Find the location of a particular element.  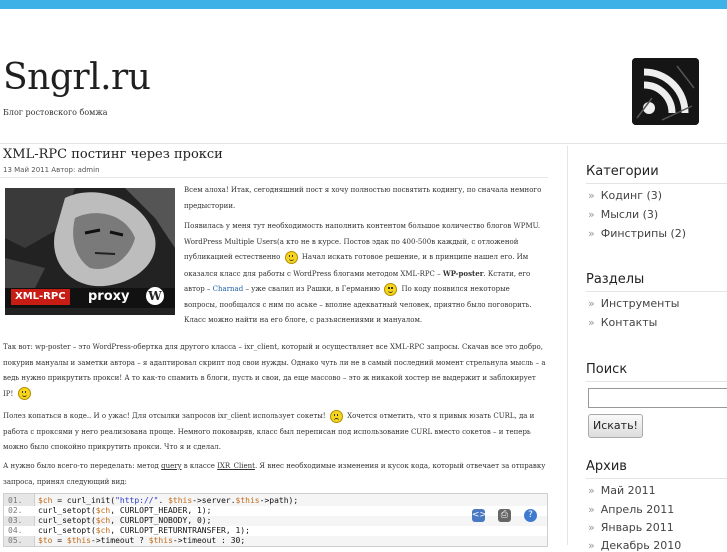

sidebar-archive-item: » Апрель 2011 is located at coordinates (631, 509).